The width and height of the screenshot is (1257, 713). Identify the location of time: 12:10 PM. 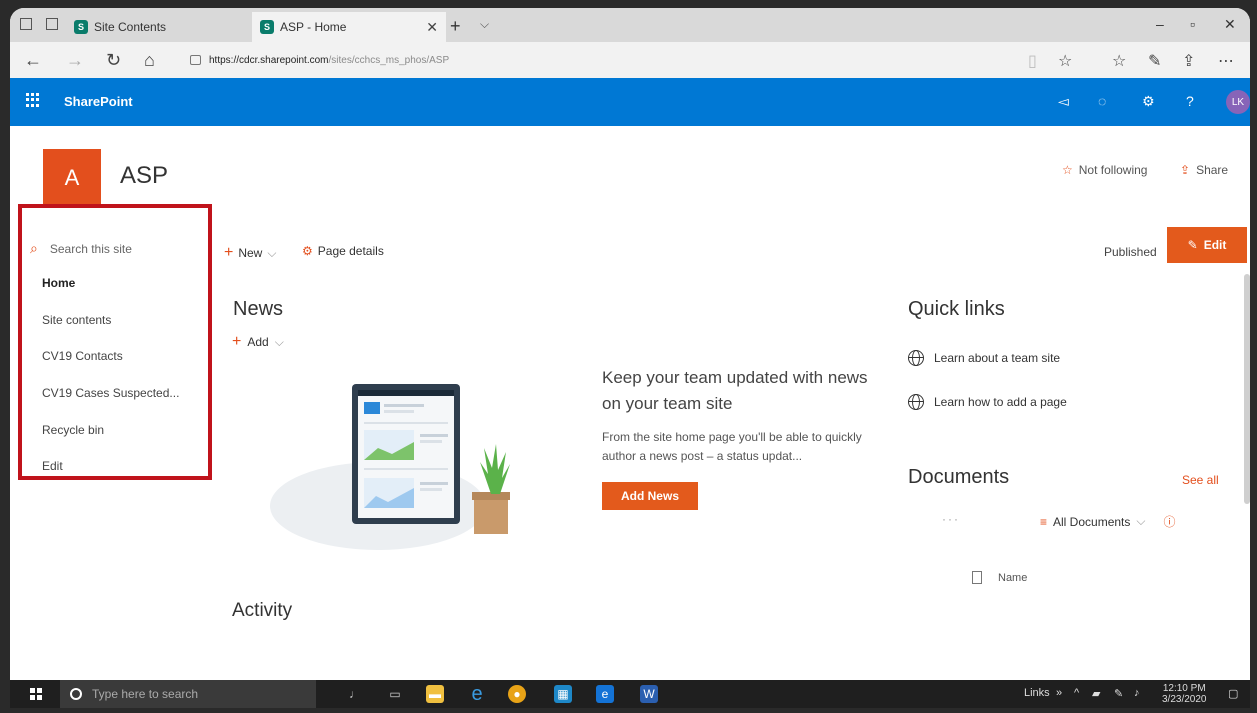
(1184, 688).